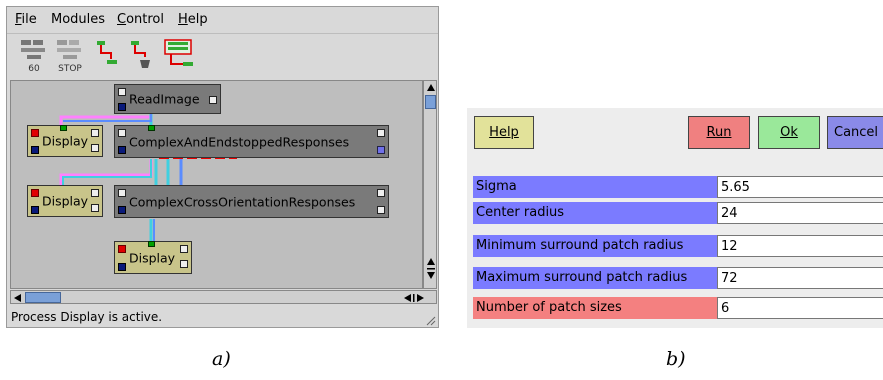  What do you see at coordinates (595, 246) in the screenshot?
I see `param-label: Minimum surround patch radius` at bounding box center [595, 246].